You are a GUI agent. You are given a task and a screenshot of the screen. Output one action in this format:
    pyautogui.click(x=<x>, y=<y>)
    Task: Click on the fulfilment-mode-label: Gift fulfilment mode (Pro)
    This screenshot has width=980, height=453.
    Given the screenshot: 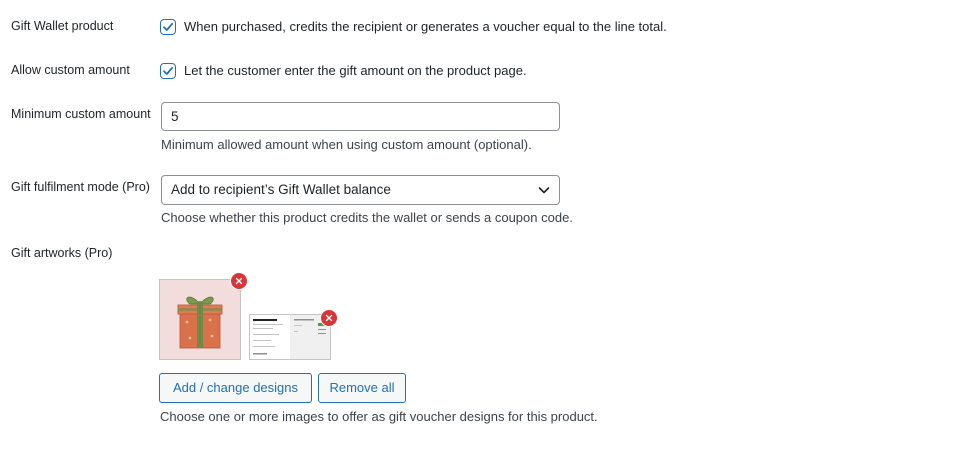 What is the action you would take?
    pyautogui.click(x=80, y=187)
    